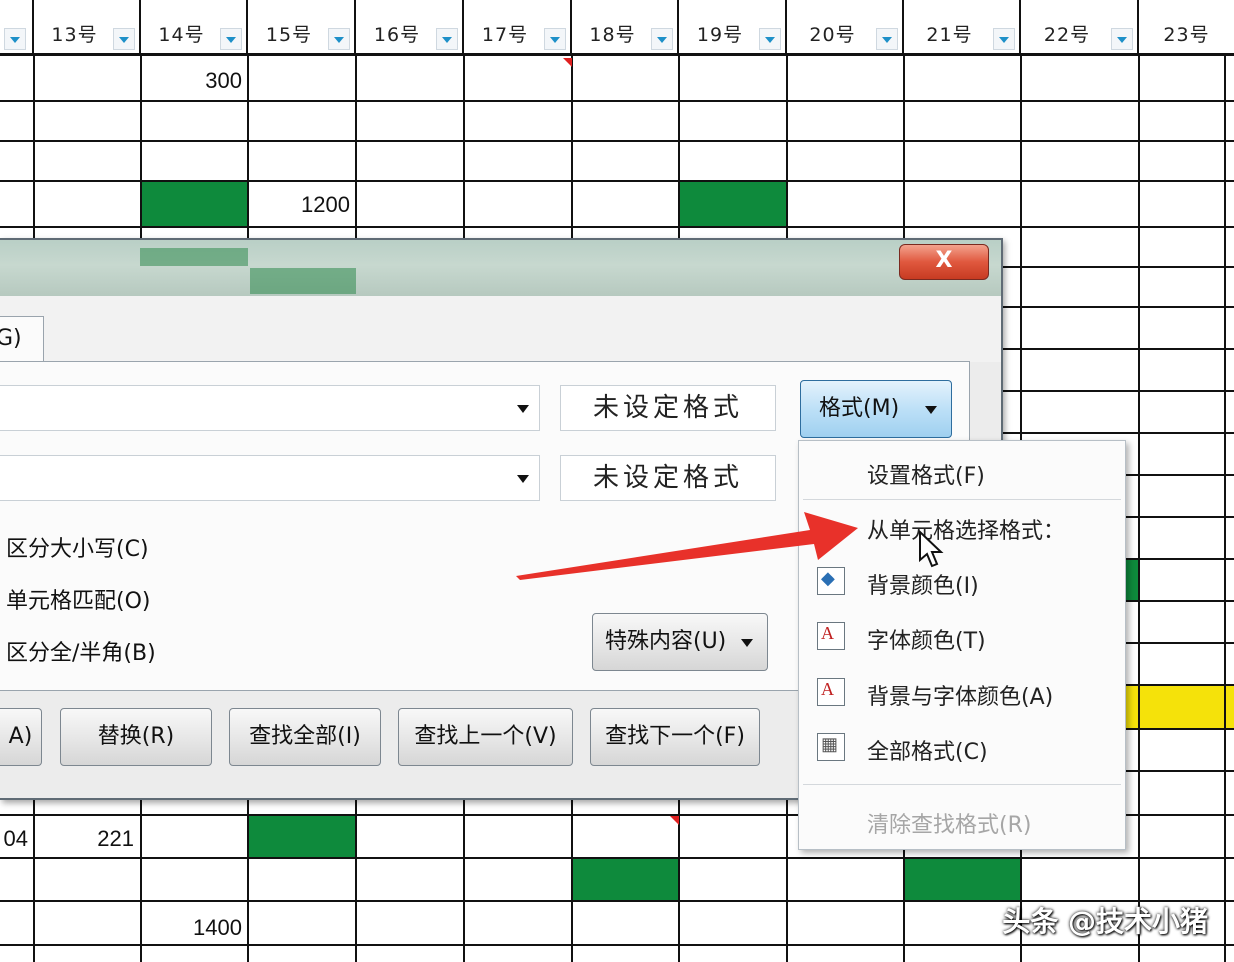 The height and width of the screenshot is (962, 1234). I want to click on cell-value: 1200, so click(303, 205).